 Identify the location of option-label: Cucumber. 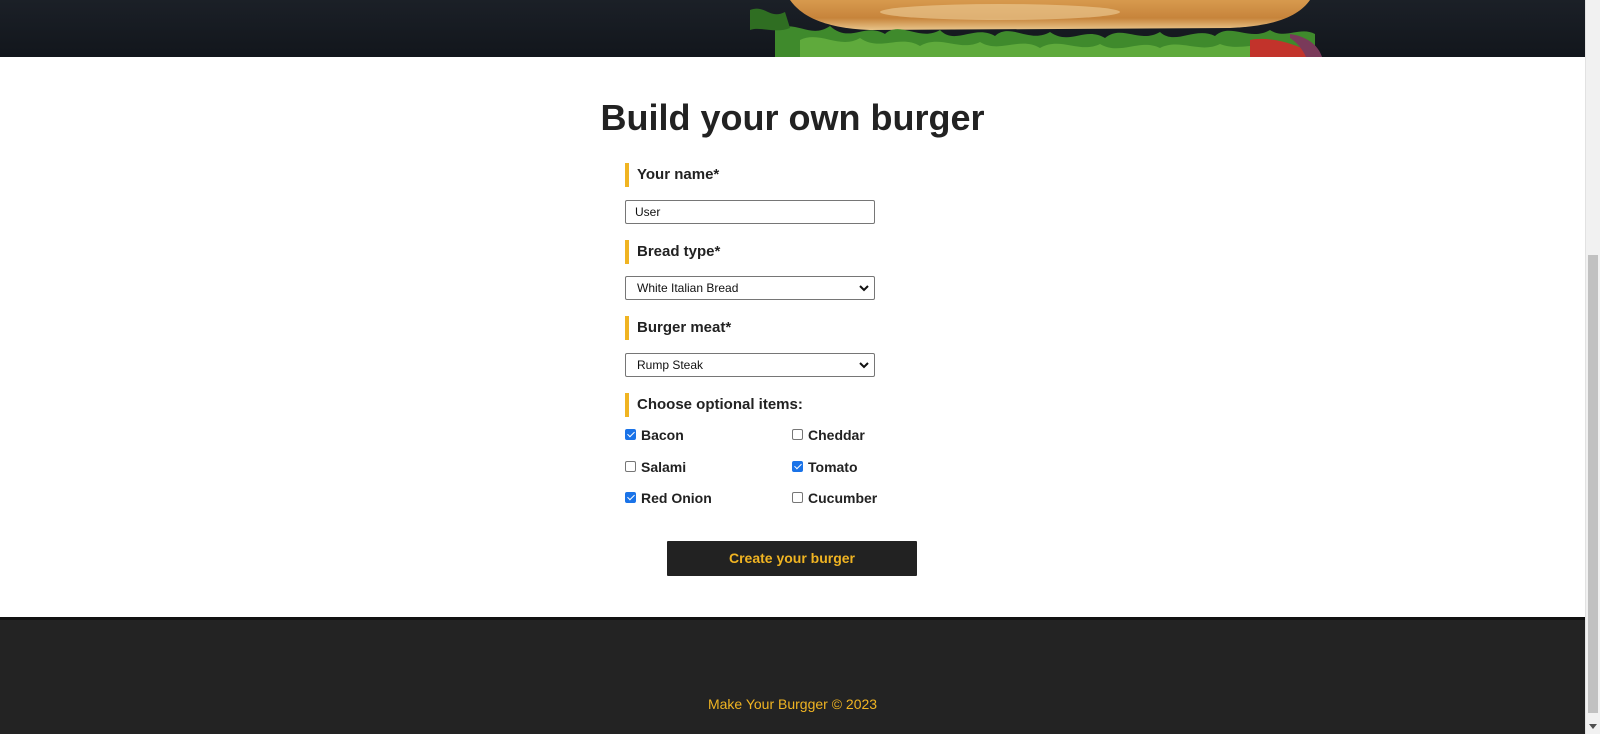
(843, 498).